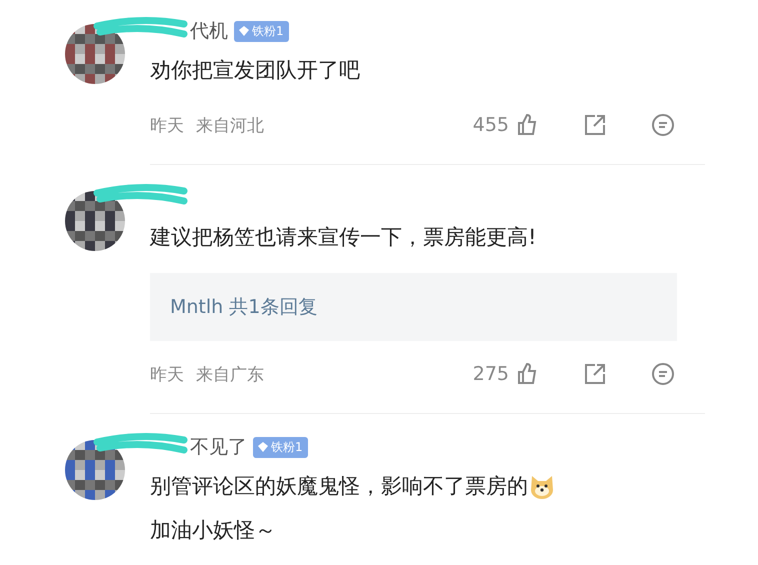  I want to click on comment-location: 来自广东, so click(230, 375).